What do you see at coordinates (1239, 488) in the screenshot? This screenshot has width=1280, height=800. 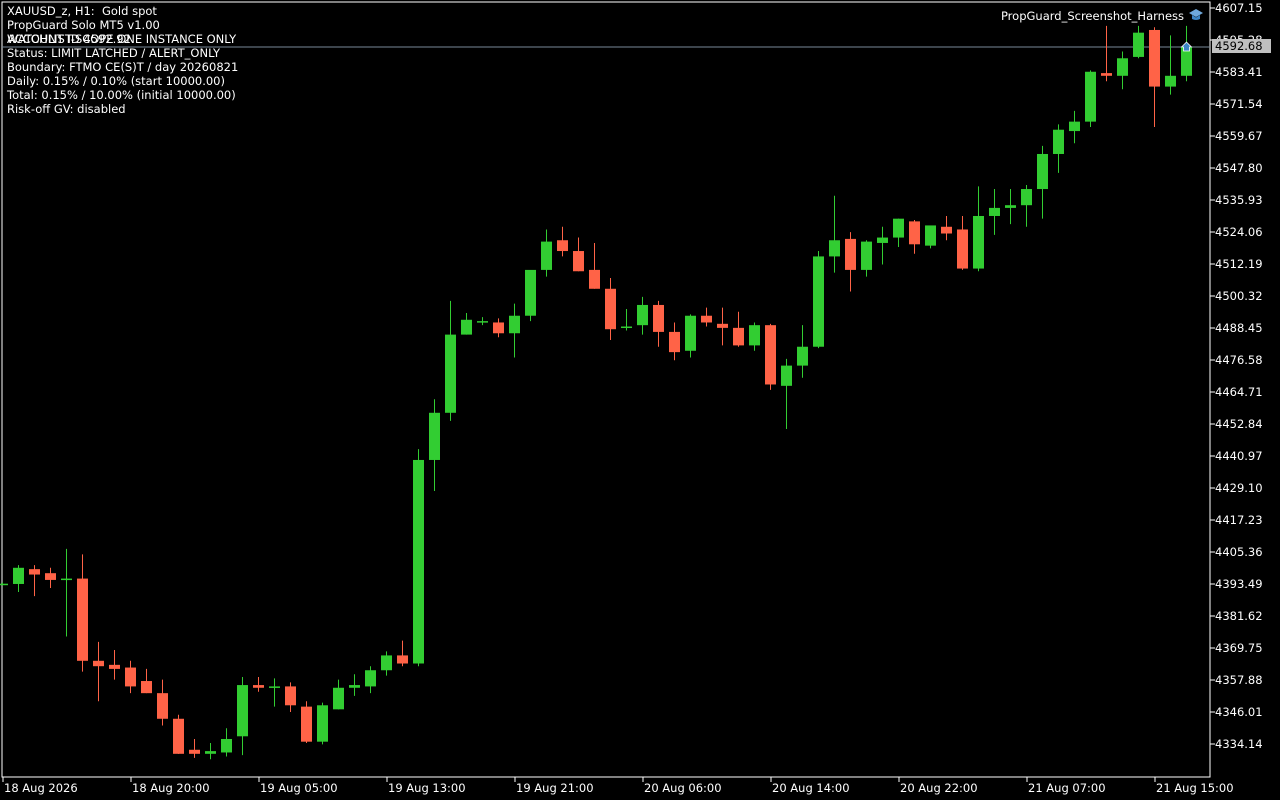 I see `price-label: 4429.10` at bounding box center [1239, 488].